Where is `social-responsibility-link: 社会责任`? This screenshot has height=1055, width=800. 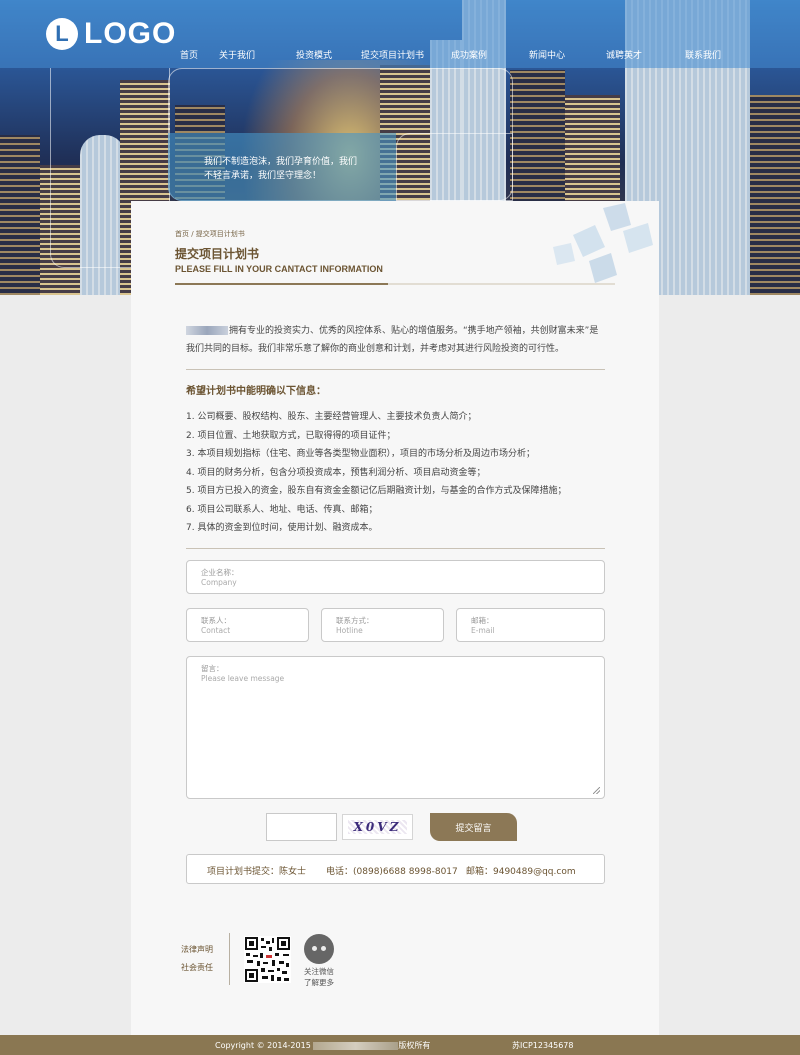 social-responsibility-link: 社会责任 is located at coordinates (197, 967).